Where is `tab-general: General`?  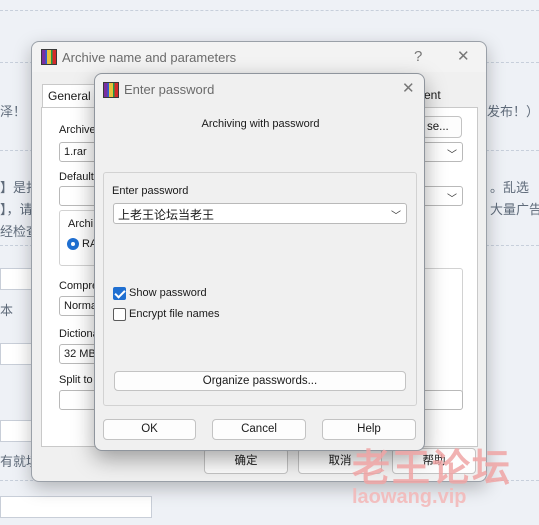
tab-general: General is located at coordinates (72, 96).